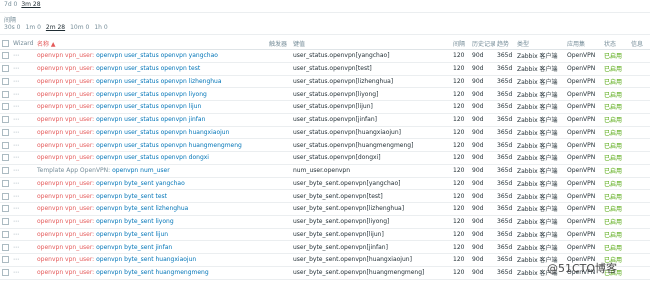 The image size is (650, 283). Describe the element at coordinates (151, 94) in the screenshot. I see `item-name-link: openvpn user_status openvpn liyong` at that location.